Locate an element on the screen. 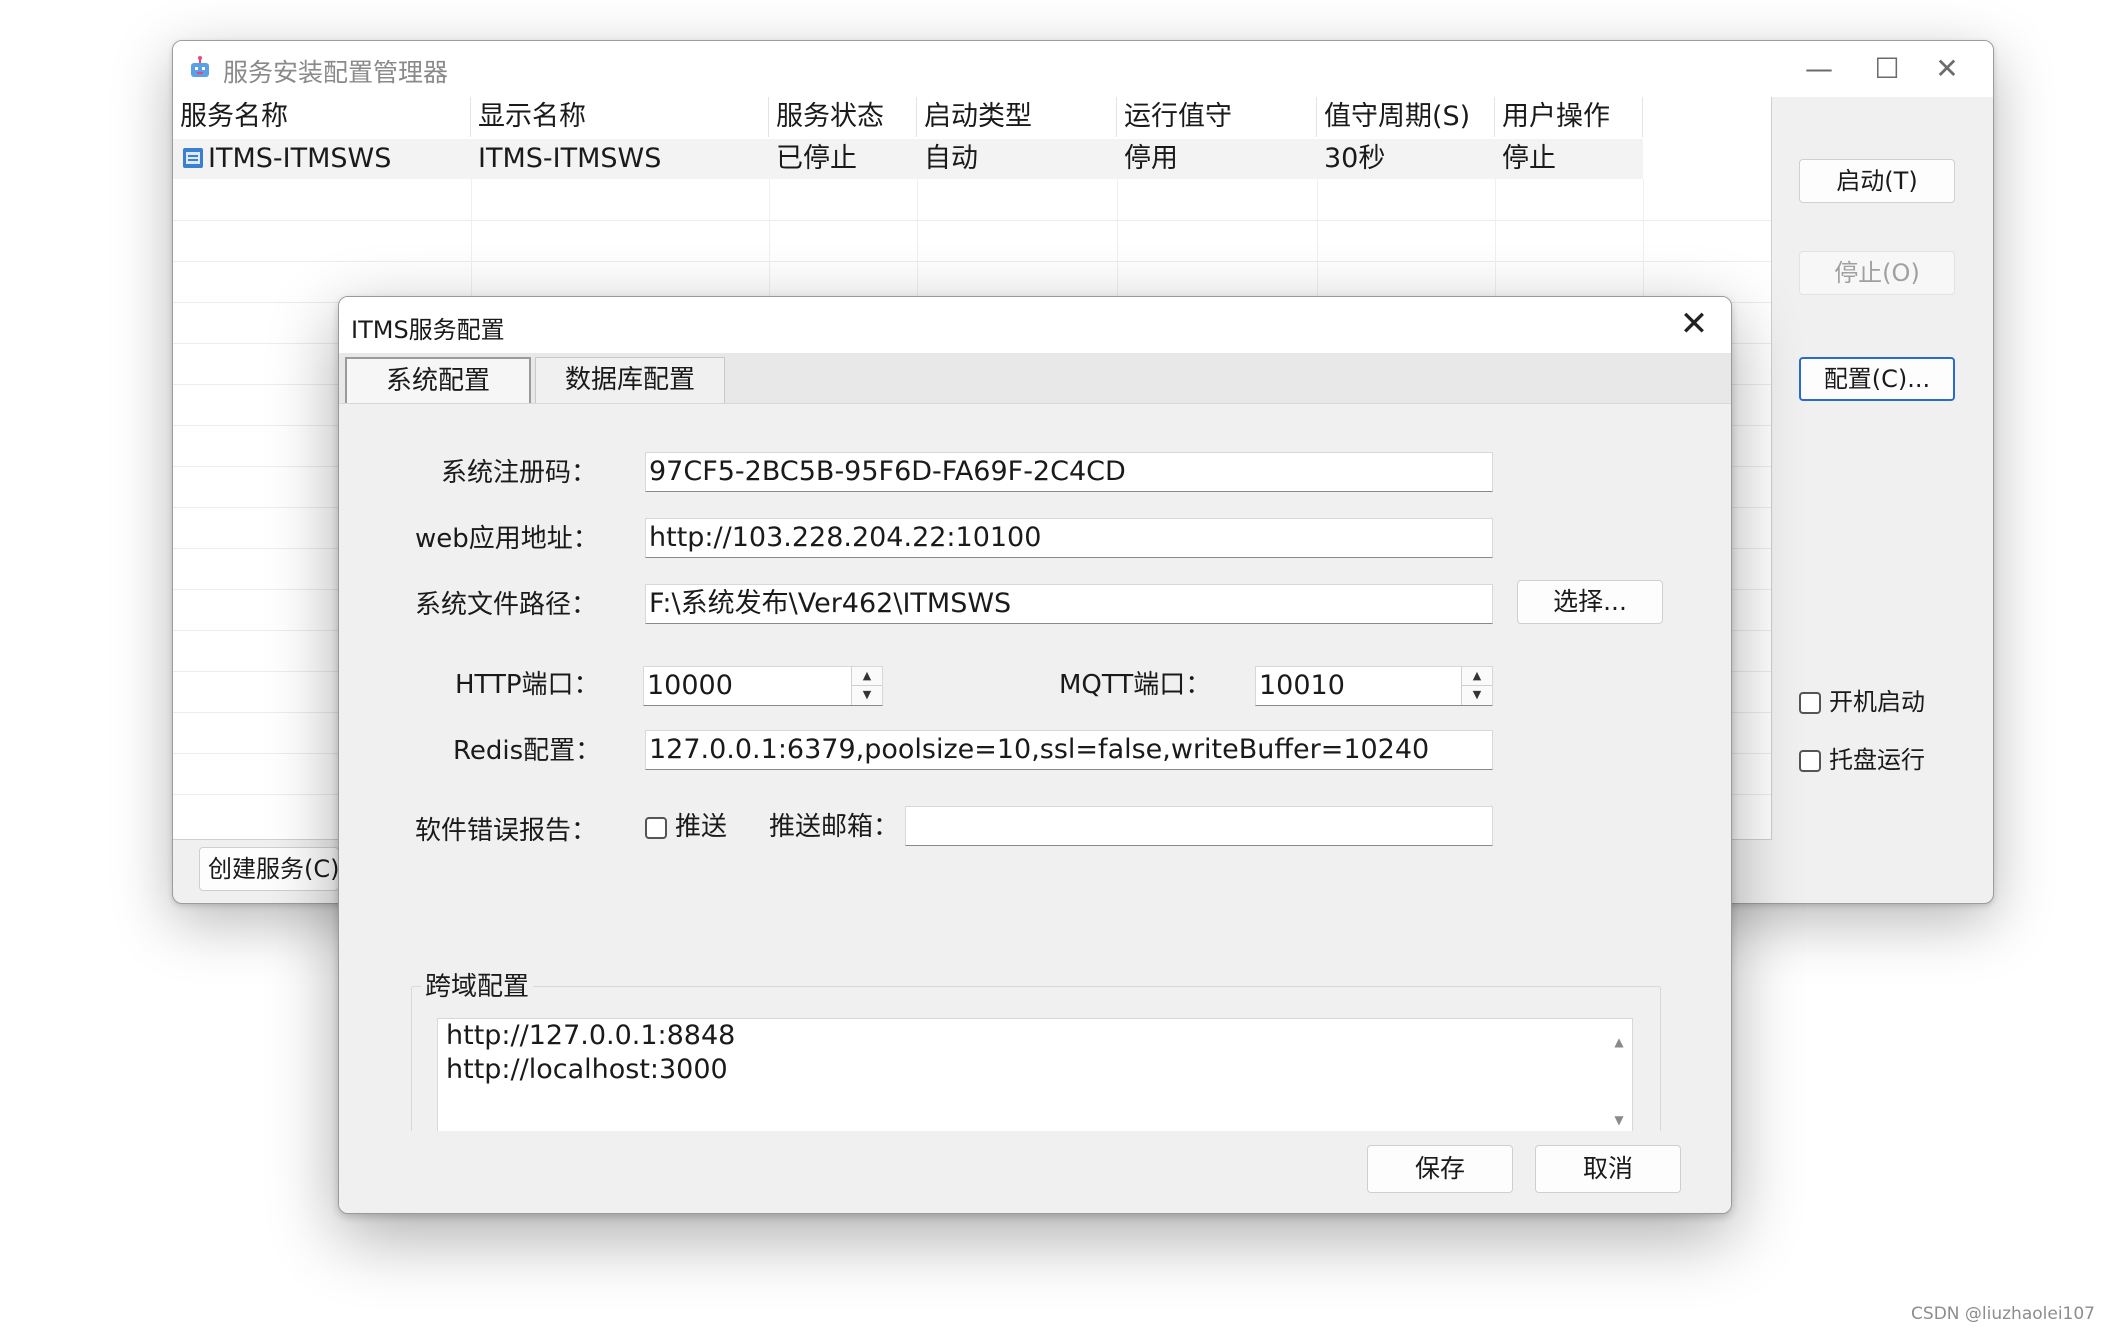  cancel-button: 取消 is located at coordinates (1608, 1169).